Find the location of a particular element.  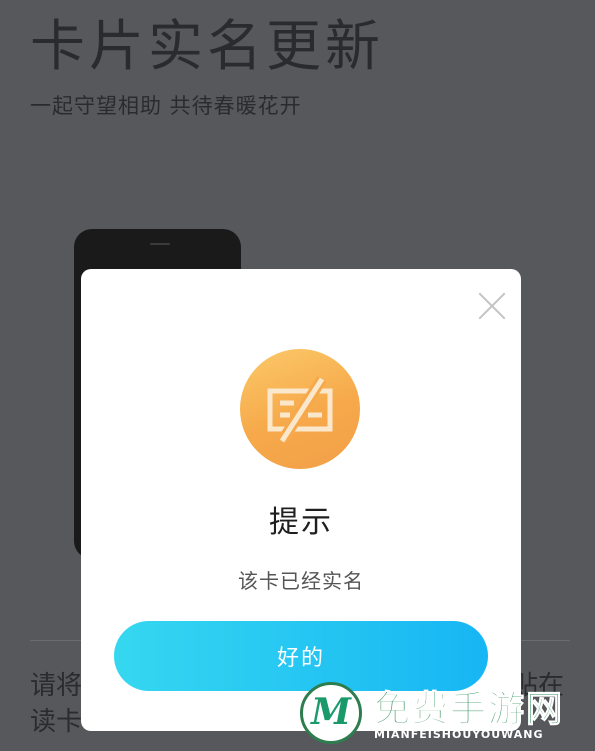

watermark-logo: M is located at coordinates (331, 713).